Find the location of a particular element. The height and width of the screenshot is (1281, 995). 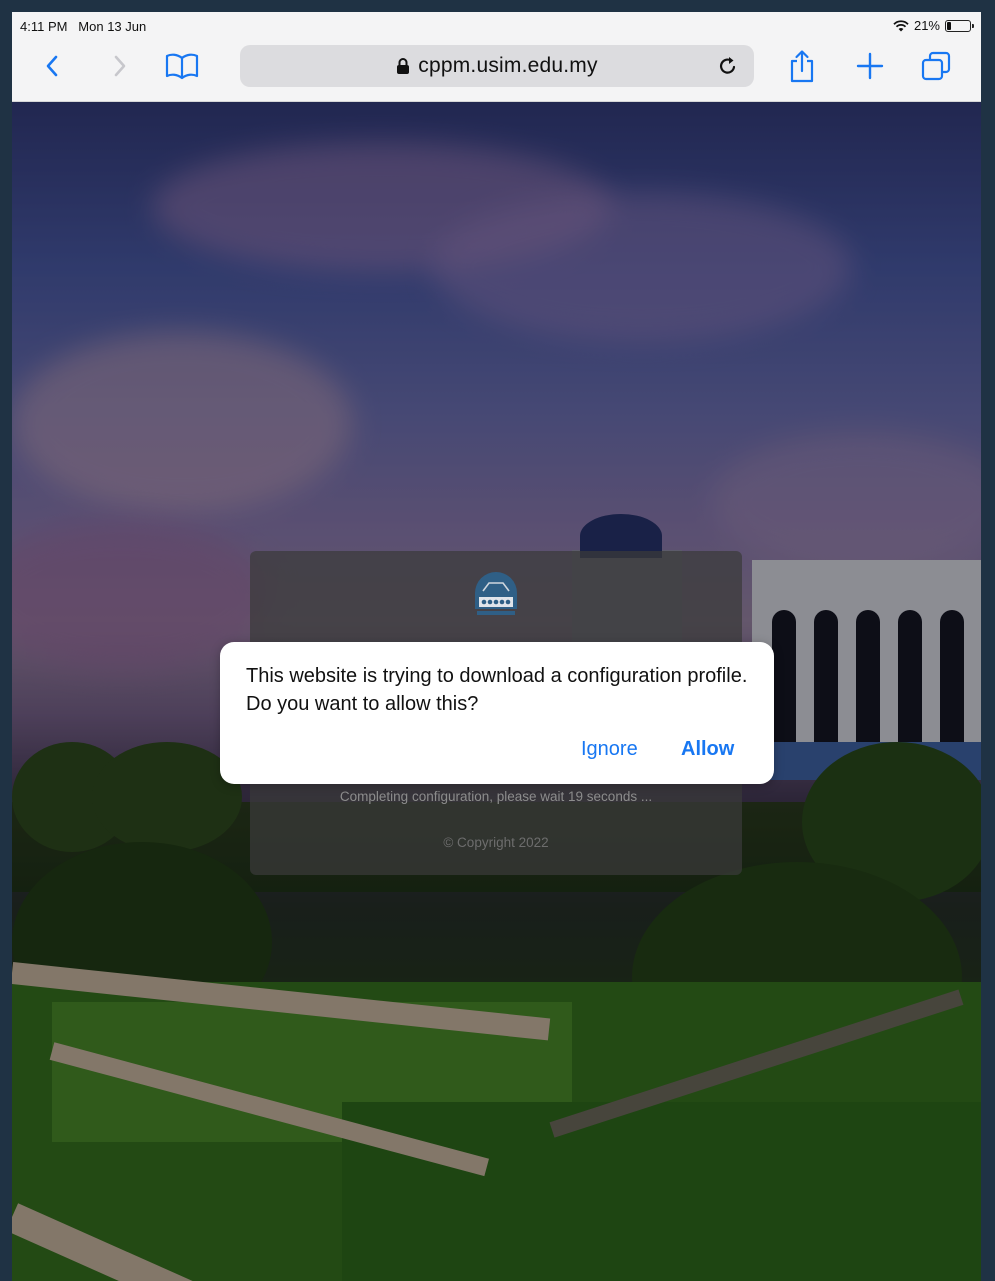

share-icon is located at coordinates (802, 66).